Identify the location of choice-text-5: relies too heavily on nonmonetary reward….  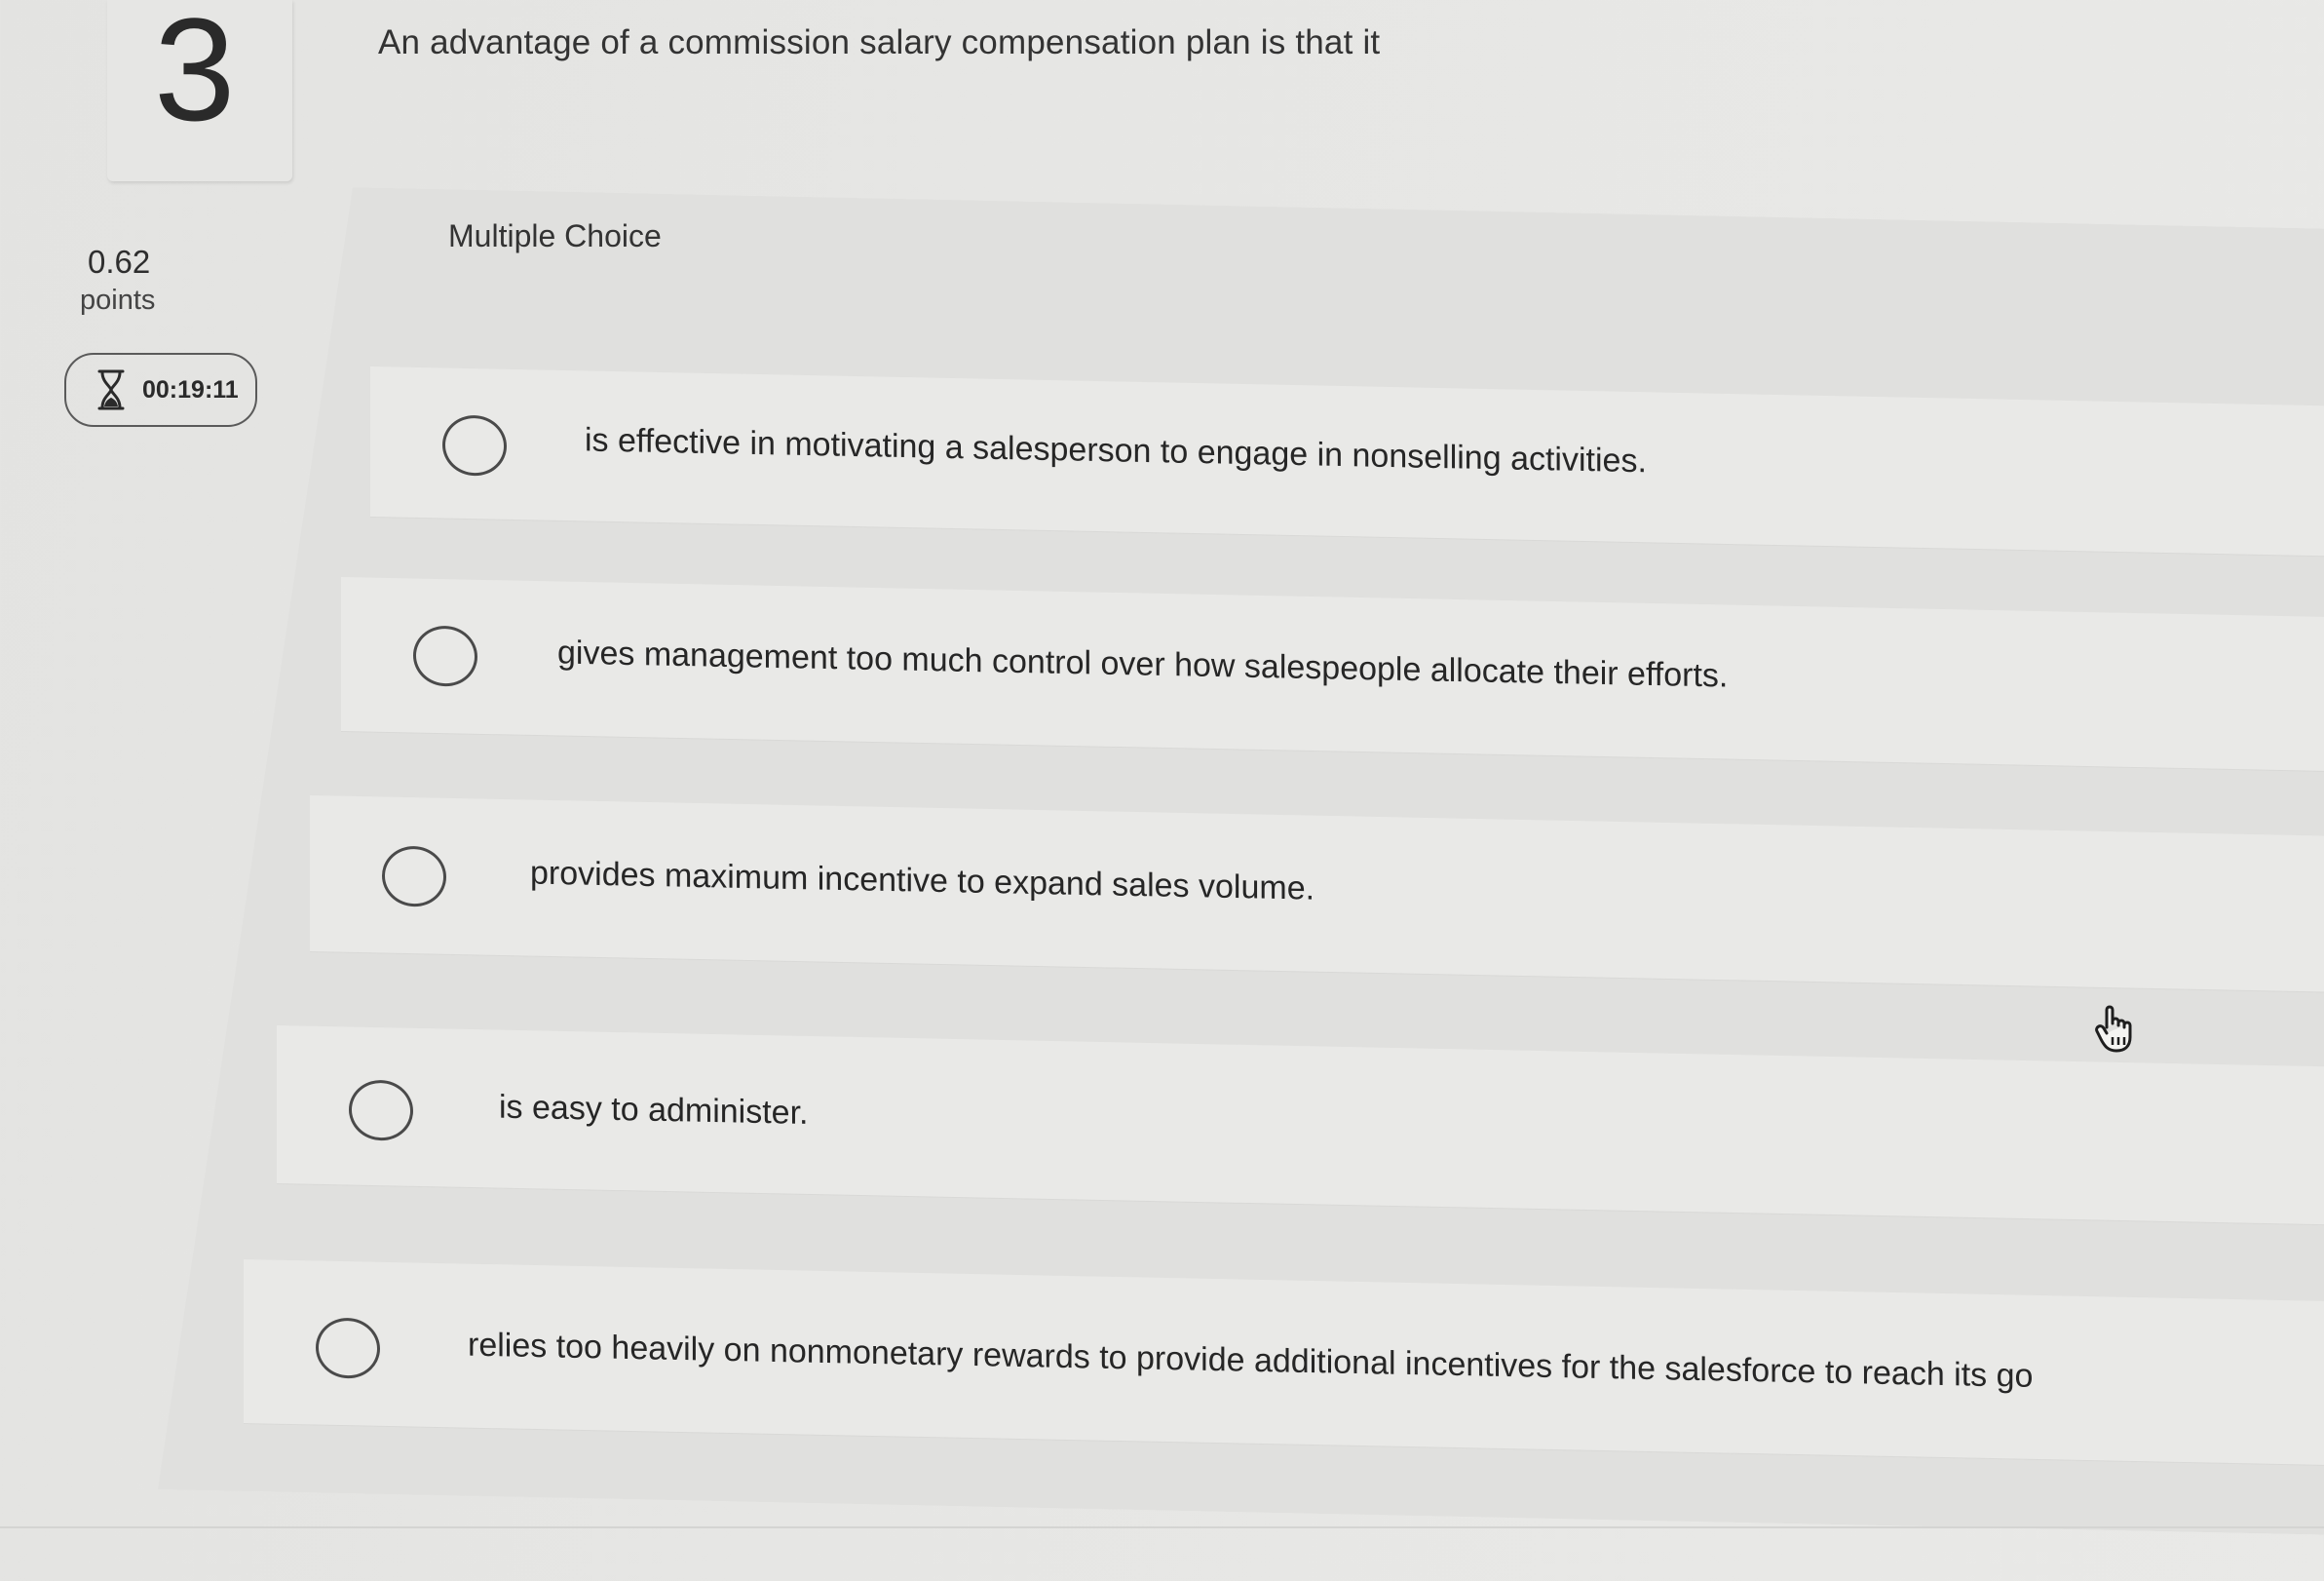
(1251, 1360).